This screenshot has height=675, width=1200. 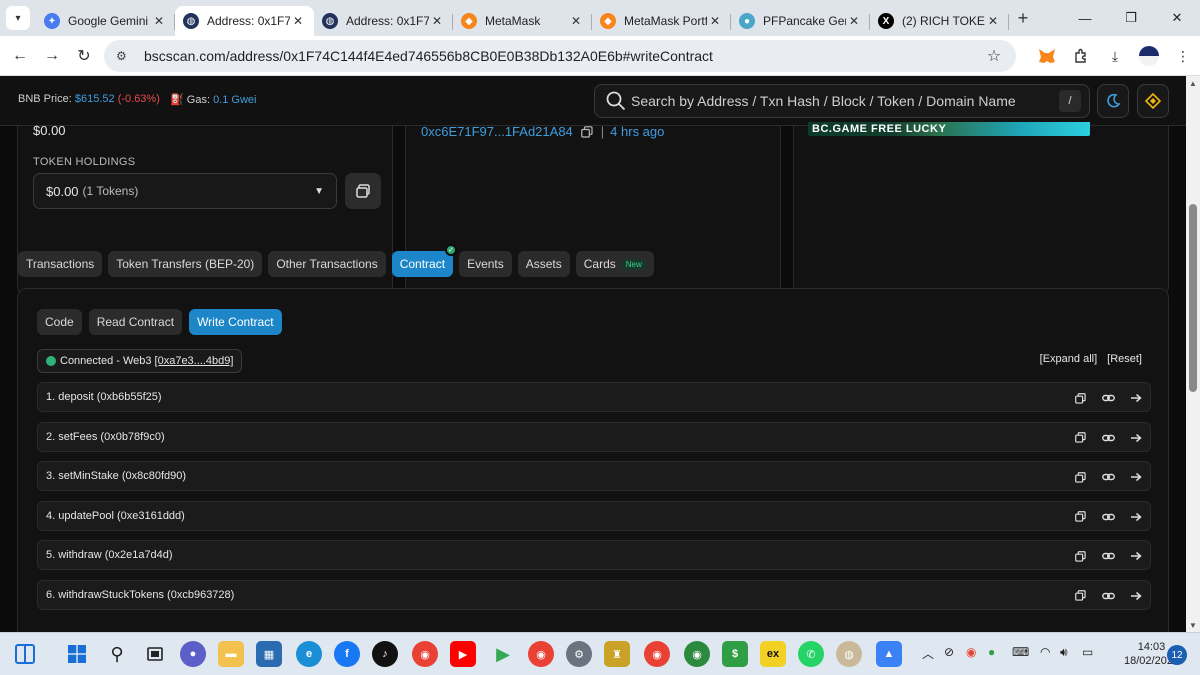 What do you see at coordinates (1081, 56) in the screenshot?
I see `extensions-icon` at bounding box center [1081, 56].